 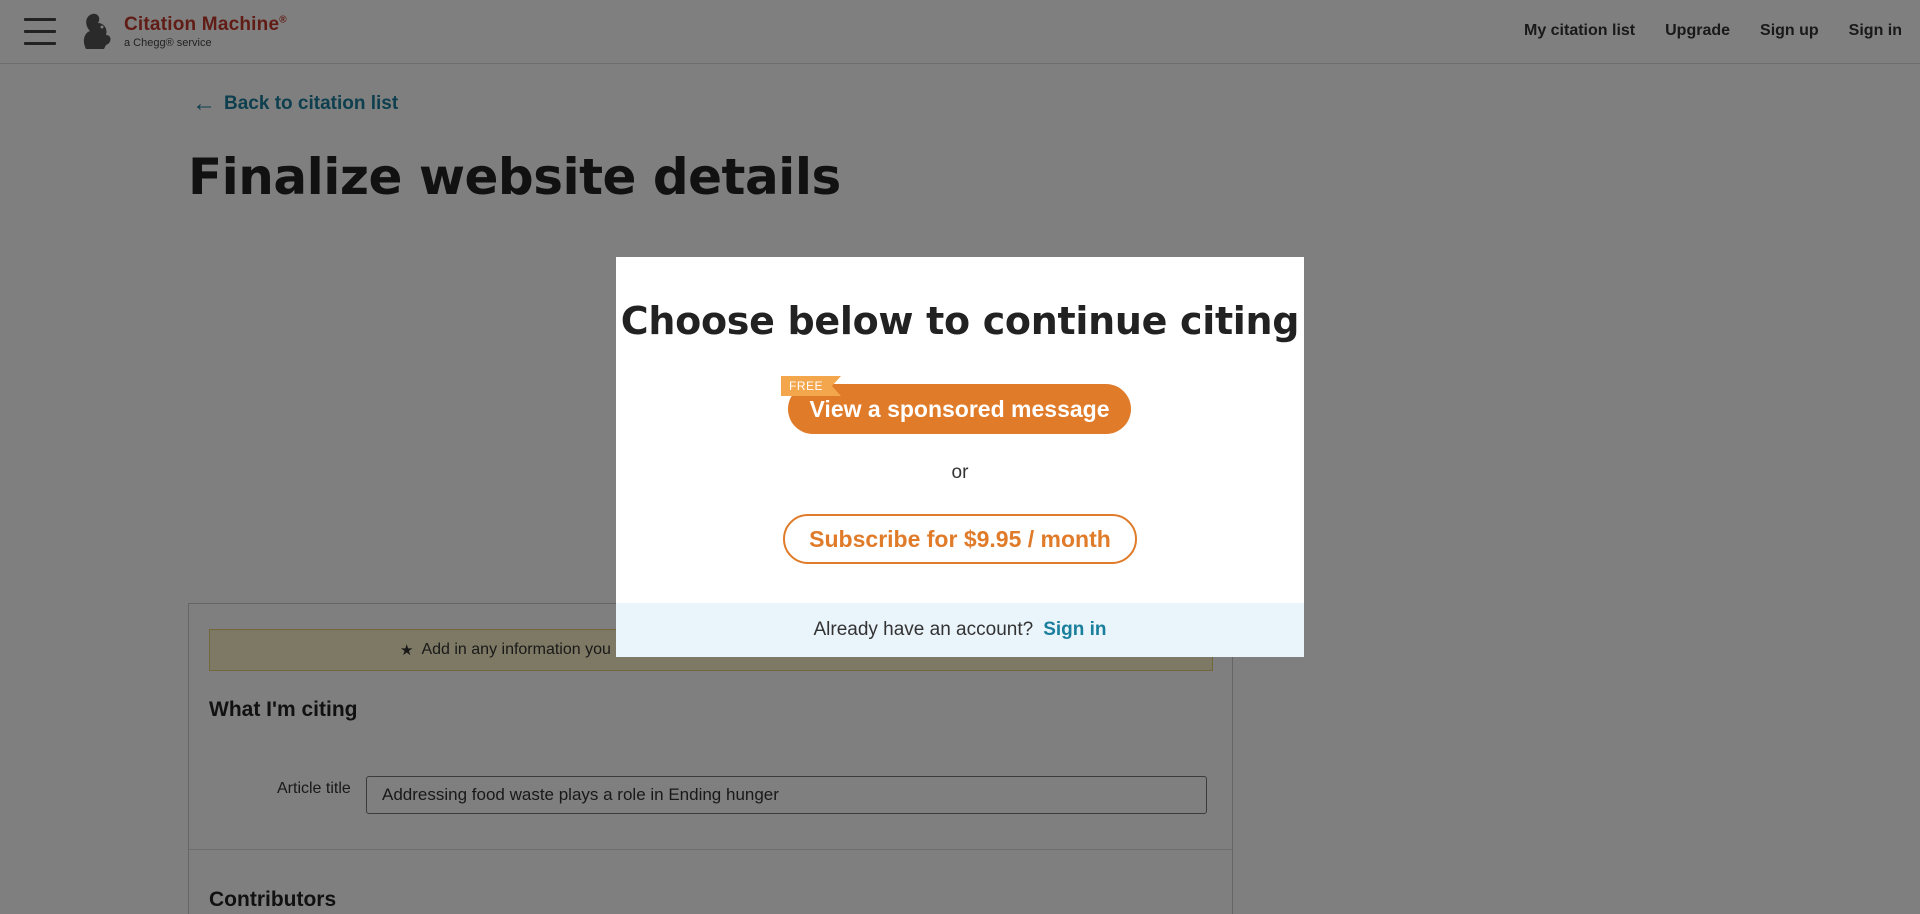 I want to click on modal-title: Choose below to continue citing, so click(x=960, y=321).